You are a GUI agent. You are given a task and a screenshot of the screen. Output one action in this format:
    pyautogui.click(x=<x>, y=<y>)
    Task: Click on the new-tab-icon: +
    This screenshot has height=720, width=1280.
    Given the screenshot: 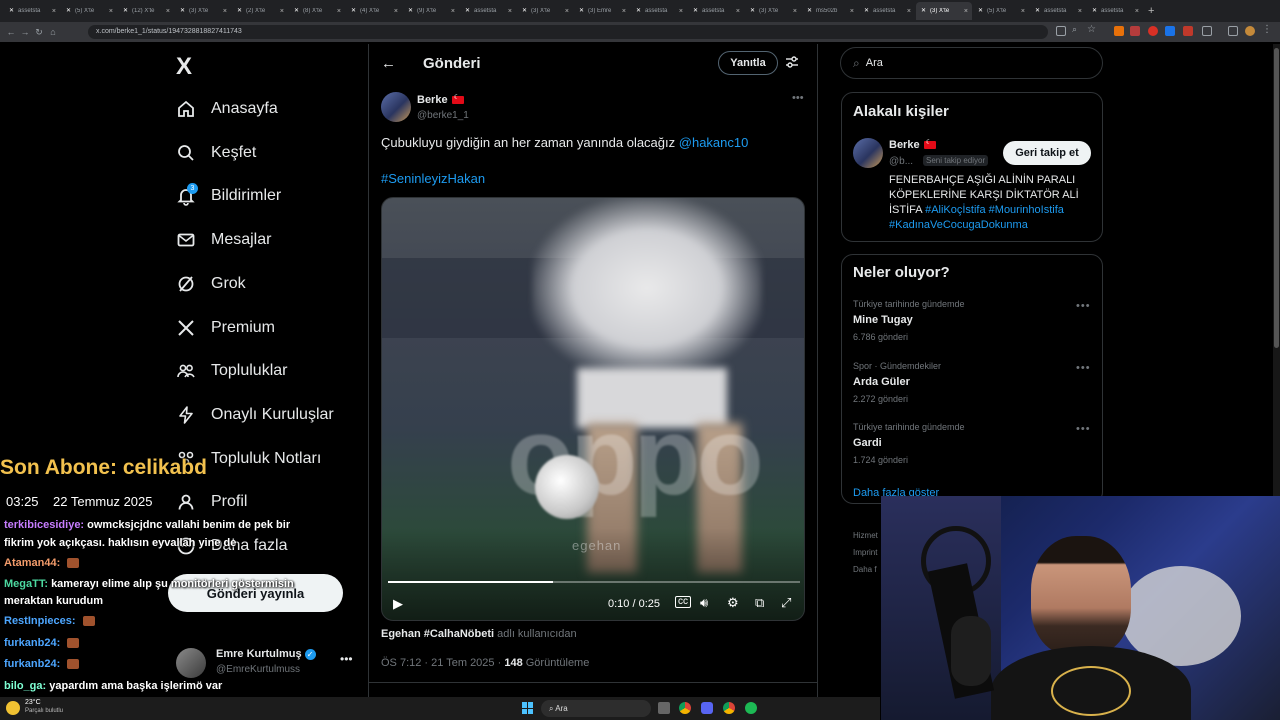 What is the action you would take?
    pyautogui.click(x=1151, y=11)
    